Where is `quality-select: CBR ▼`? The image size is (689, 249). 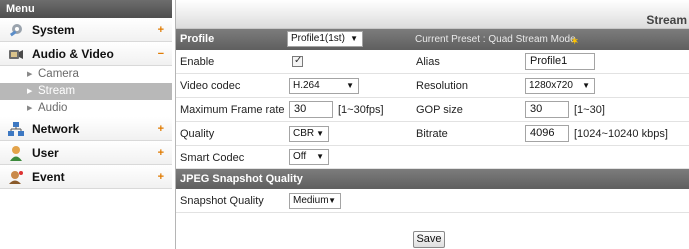
quality-select: CBR ▼ is located at coordinates (309, 134).